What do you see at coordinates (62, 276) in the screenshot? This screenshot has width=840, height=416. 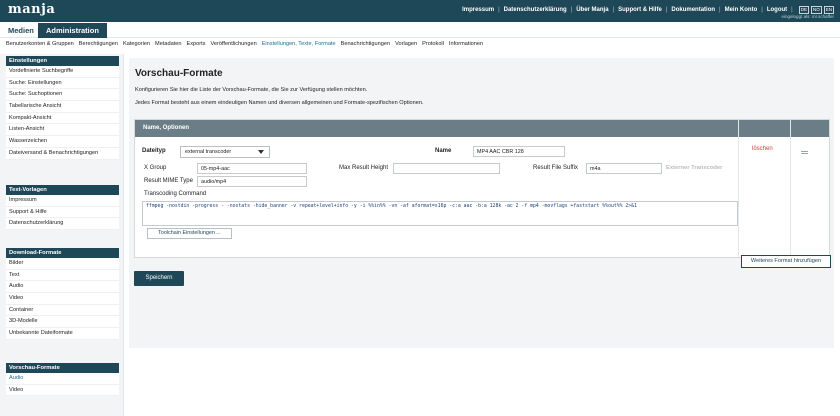 I see `sidebar-item: Text` at bounding box center [62, 276].